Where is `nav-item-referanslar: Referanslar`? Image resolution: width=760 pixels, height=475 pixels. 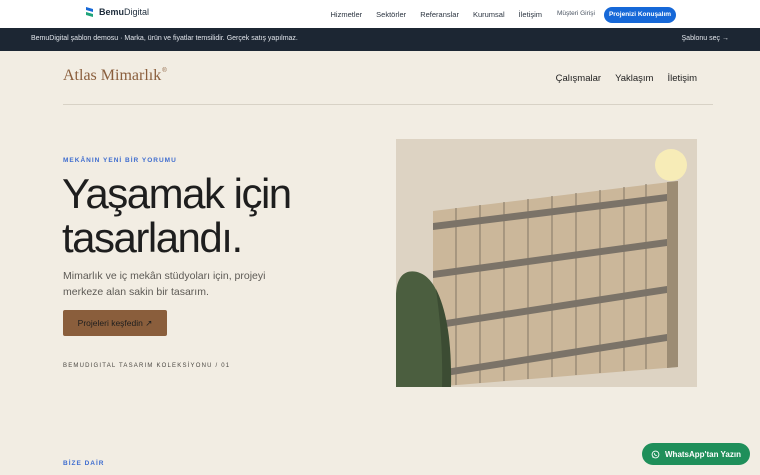
nav-item-referanslar: Referanslar is located at coordinates (439, 14).